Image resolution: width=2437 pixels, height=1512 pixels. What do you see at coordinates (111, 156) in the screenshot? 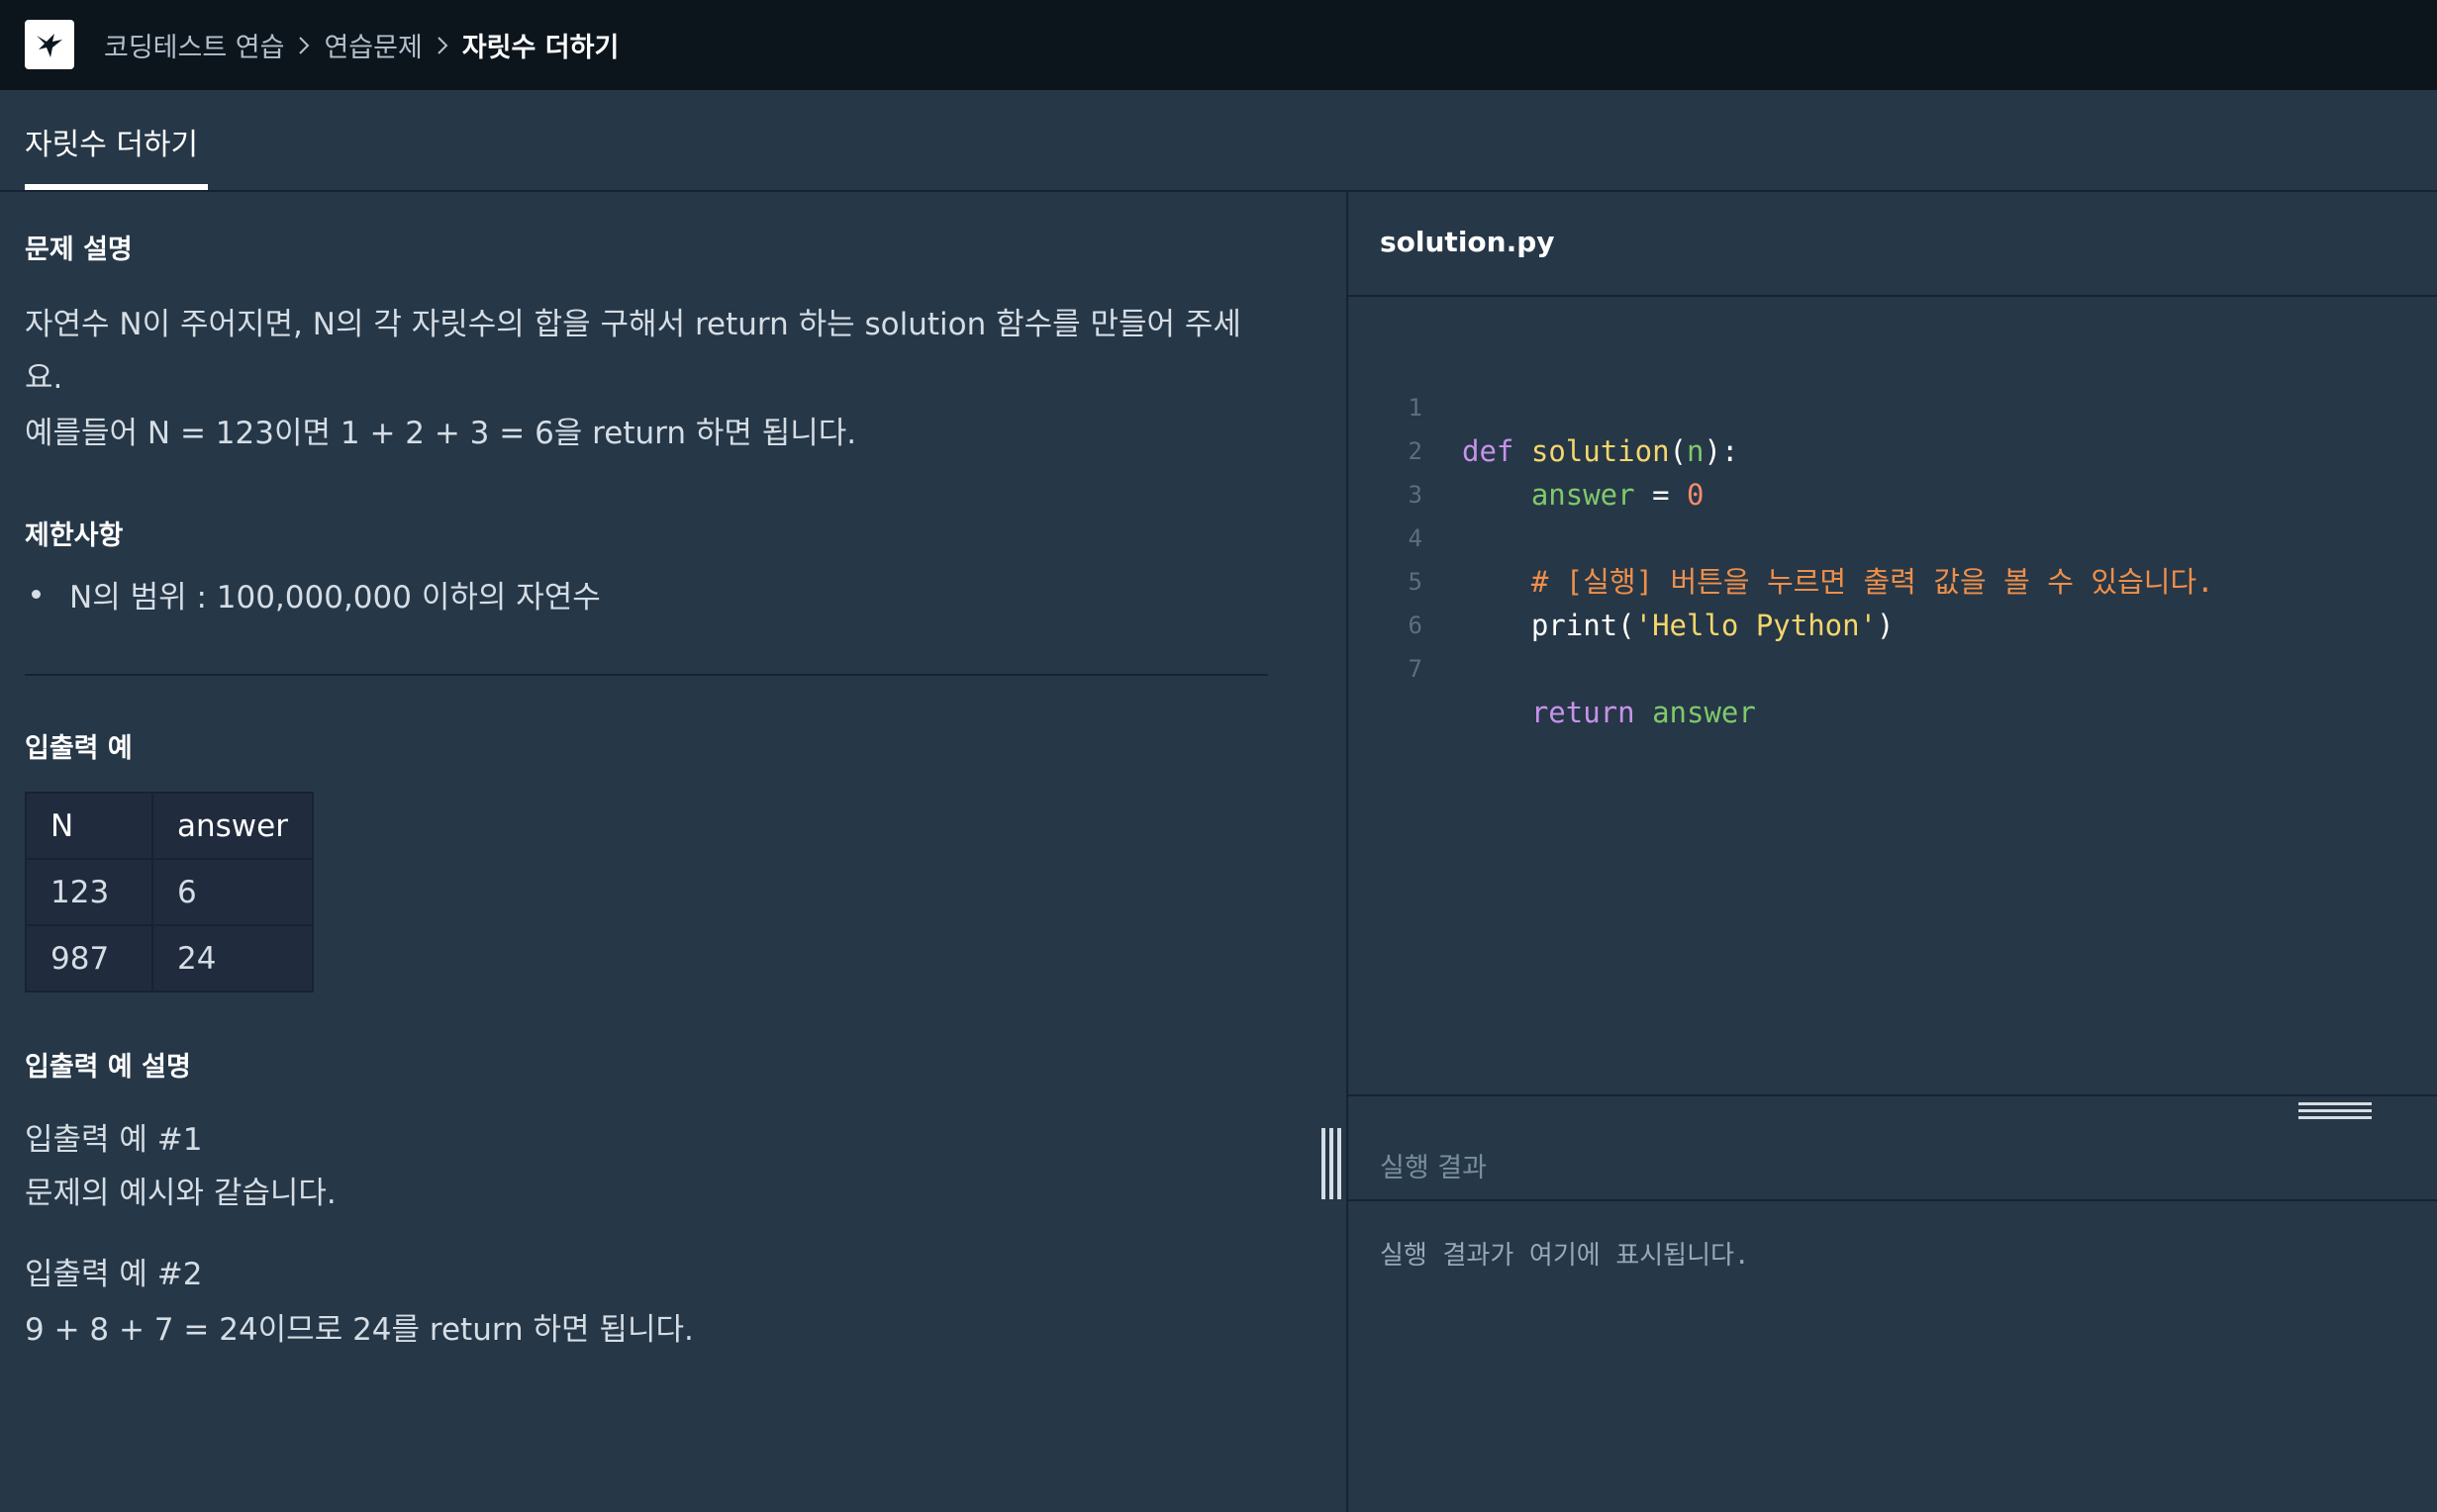
I see `tab-problem: 자릿수 더하기` at bounding box center [111, 156].